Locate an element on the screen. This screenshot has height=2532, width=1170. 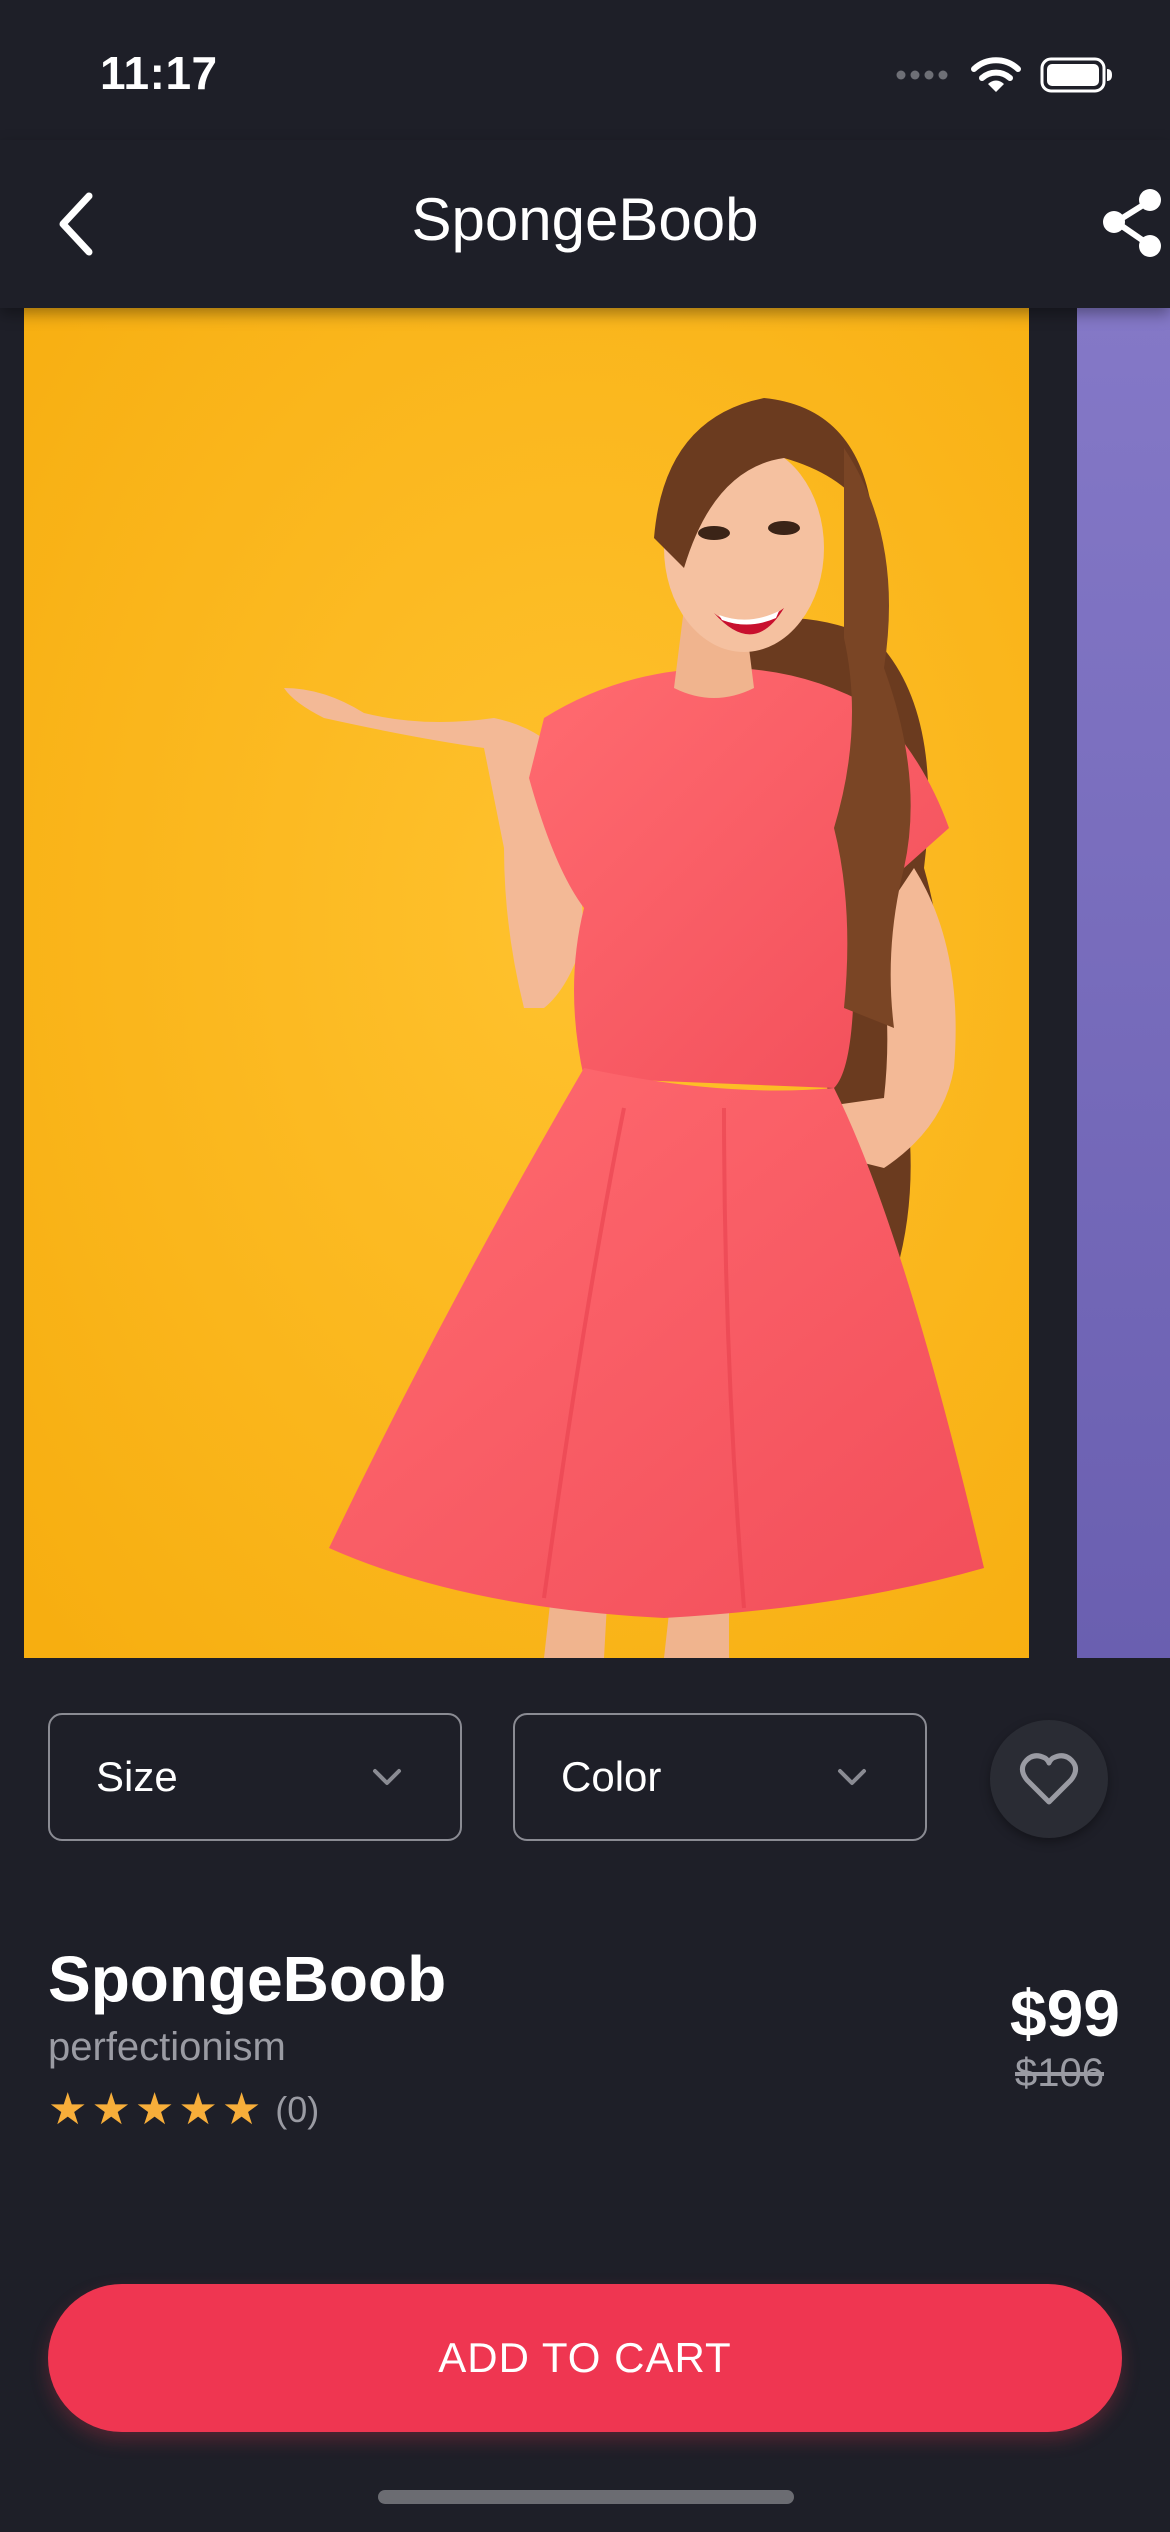
status-time: 11:17 is located at coordinates (159, 73).